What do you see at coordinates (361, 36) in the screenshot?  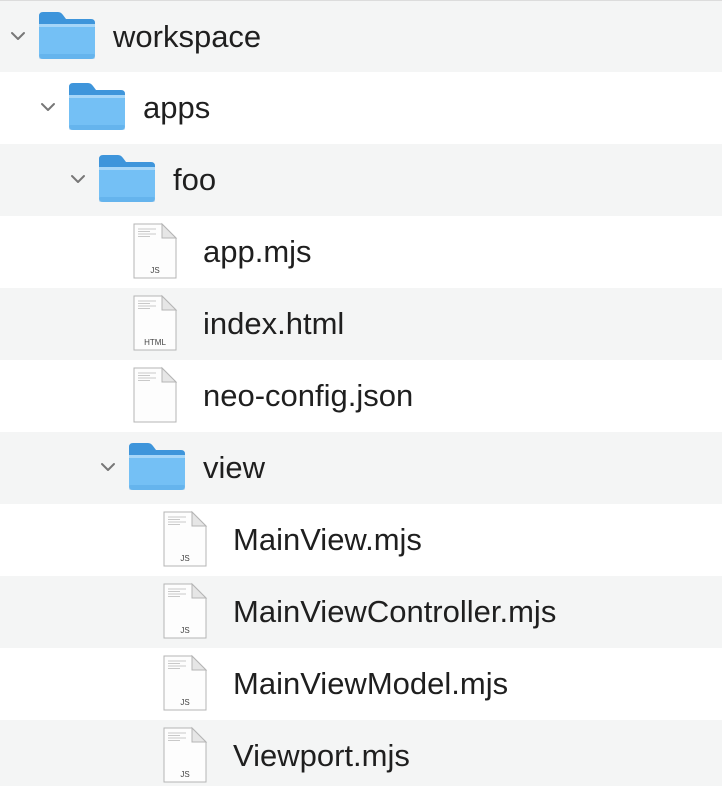 I see `tree-row-workspace: workspace` at bounding box center [361, 36].